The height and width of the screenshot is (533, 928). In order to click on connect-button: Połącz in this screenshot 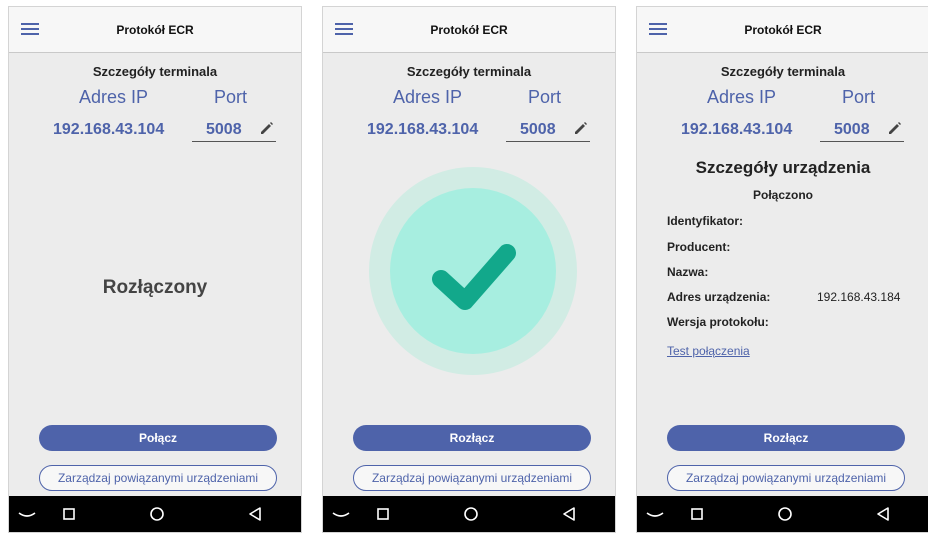, I will do `click(158, 438)`.